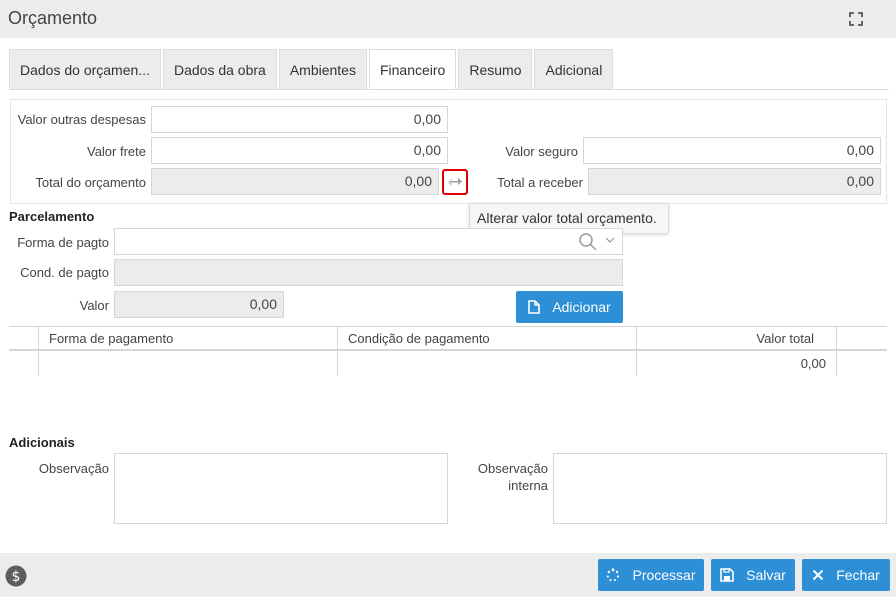 The image size is (896, 597). What do you see at coordinates (188, 338) in the screenshot?
I see `column-forma-pagamento: Forma de pagamento` at bounding box center [188, 338].